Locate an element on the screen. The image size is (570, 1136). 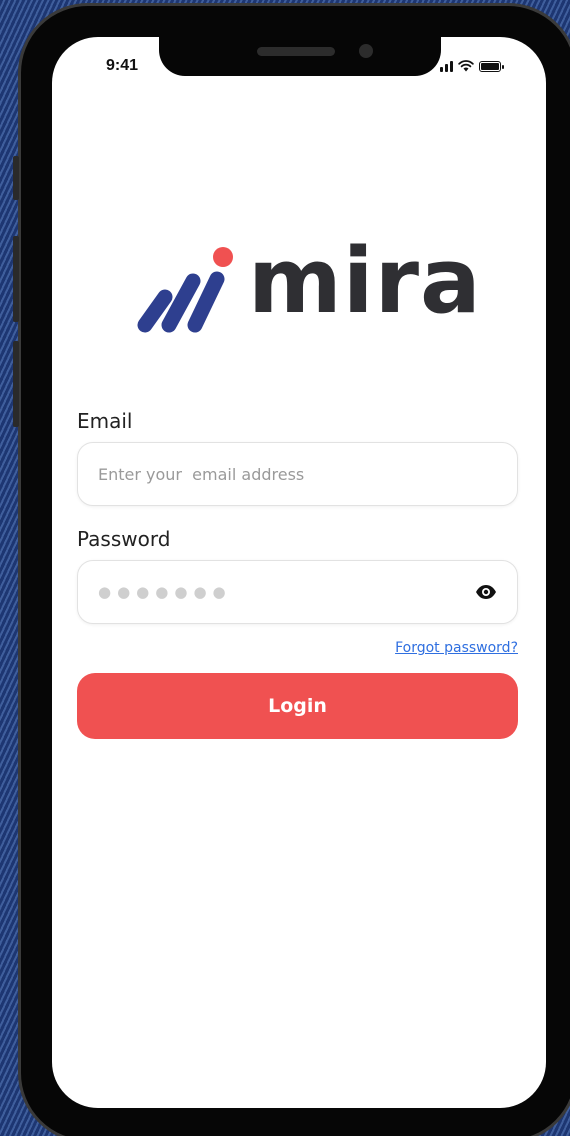
speaker-grille is located at coordinates (296, 51).